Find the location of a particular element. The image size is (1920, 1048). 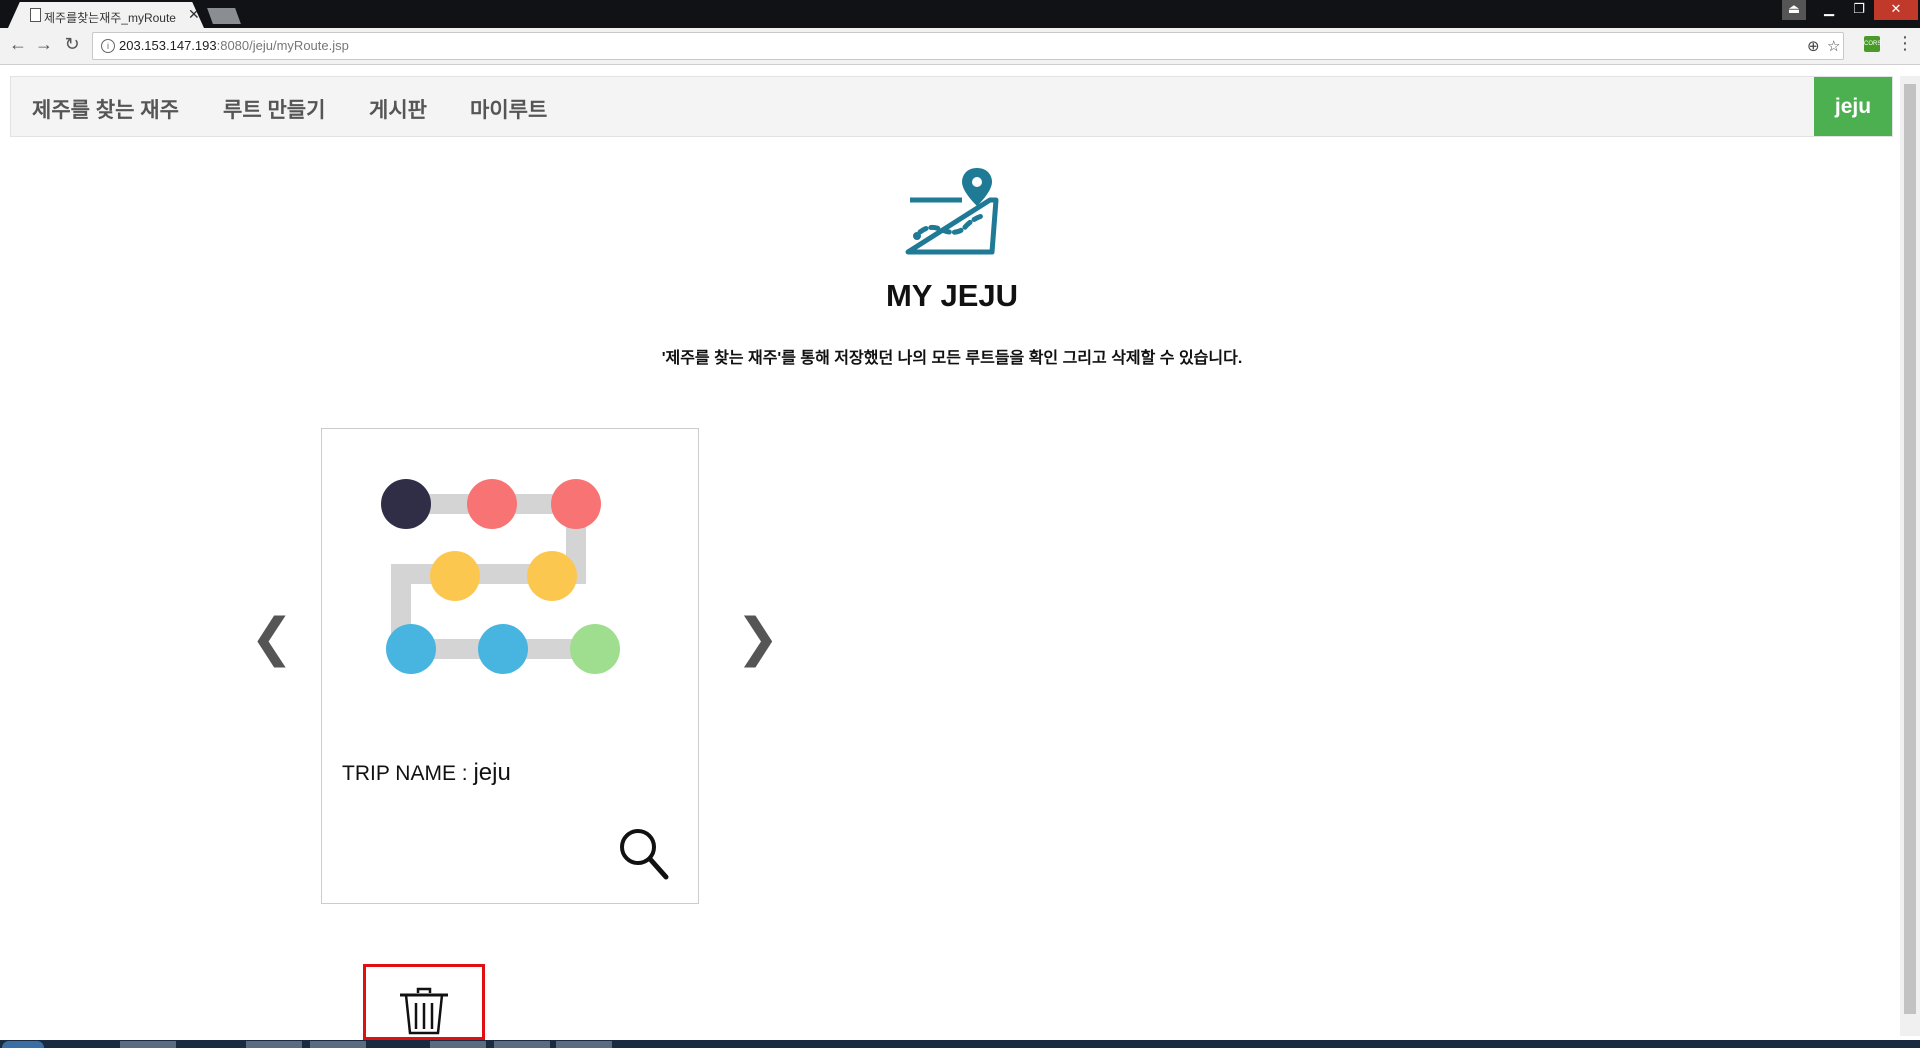

site-navbar: 제주를 찾는 재주 루트 만들기 게시판 마이루트 jeju is located at coordinates (951, 106).